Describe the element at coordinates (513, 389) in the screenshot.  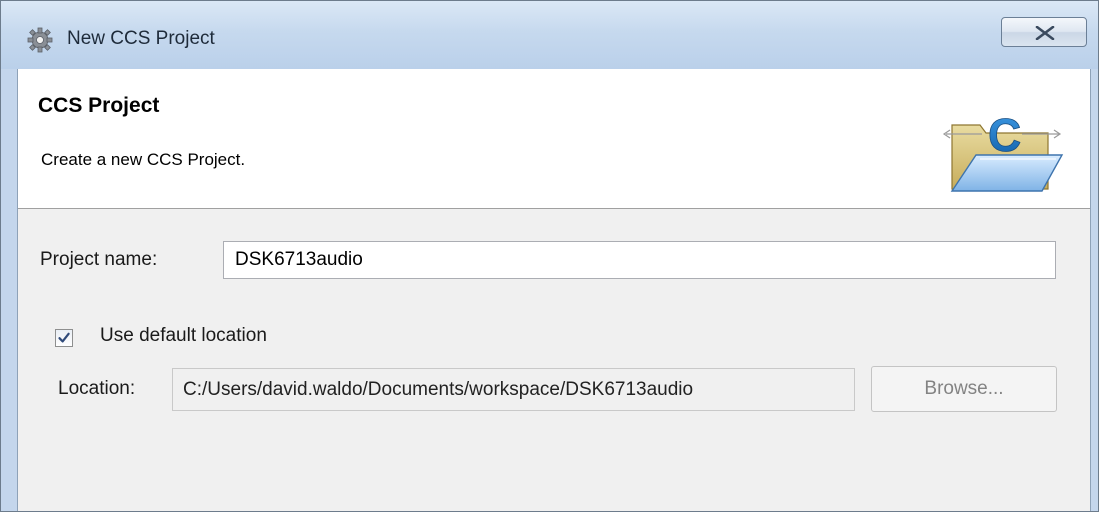
I see `location-input` at that location.